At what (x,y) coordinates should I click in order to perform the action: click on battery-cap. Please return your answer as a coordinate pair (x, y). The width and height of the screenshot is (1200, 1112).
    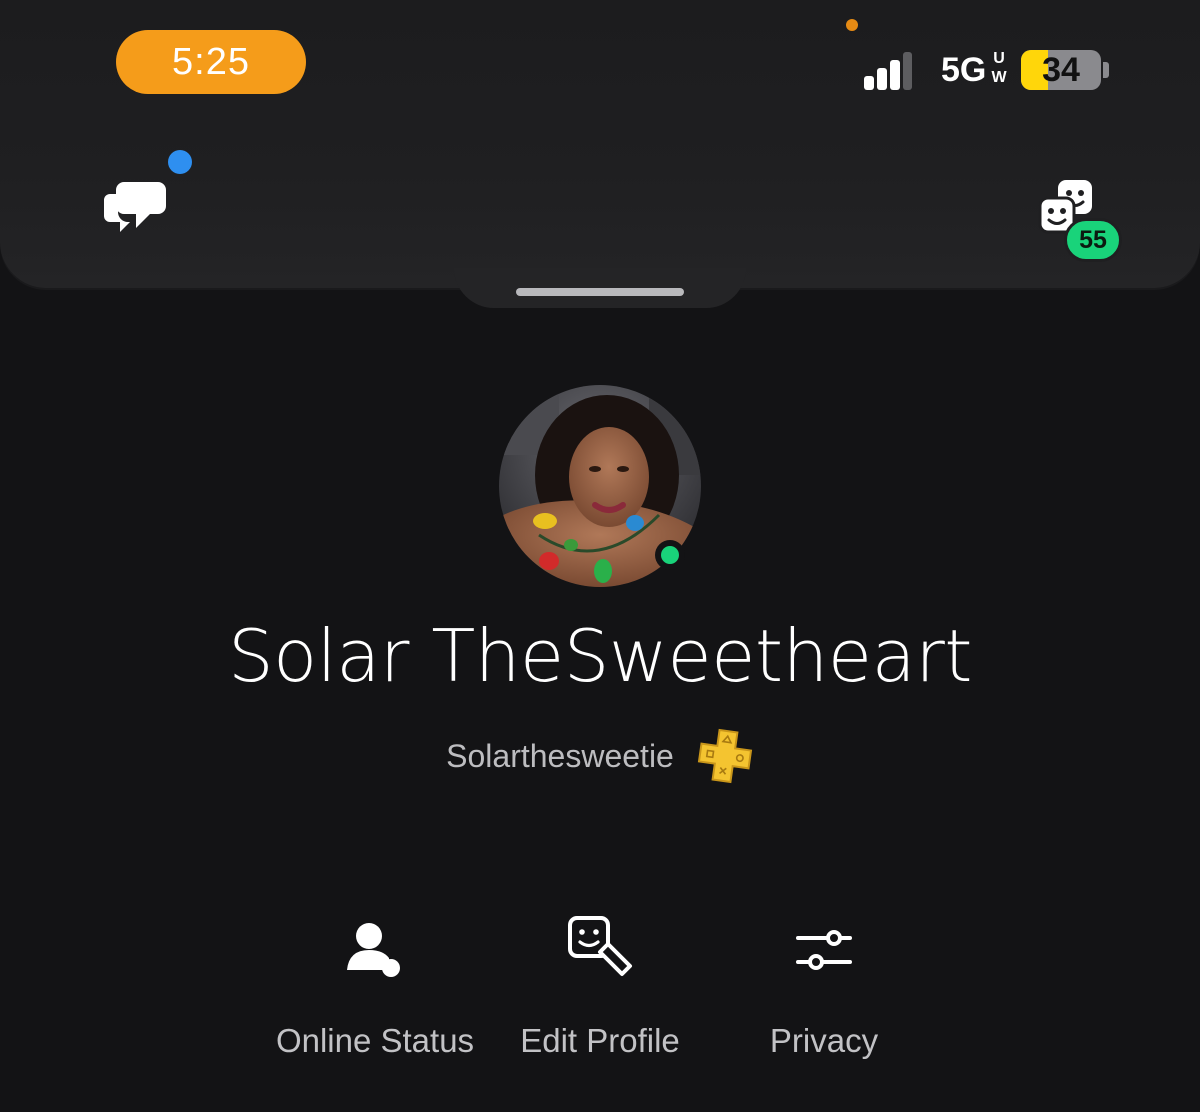
    Looking at the image, I should click on (1106, 70).